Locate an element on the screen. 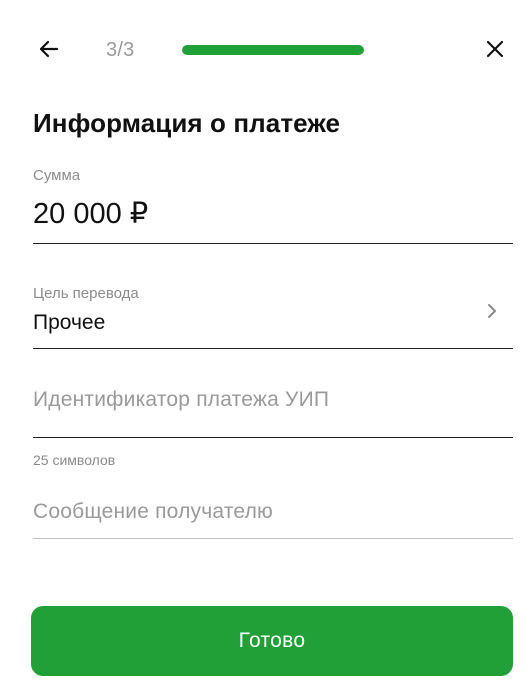  uip-placeholder: Идентификатор платежа УИП is located at coordinates (181, 399).